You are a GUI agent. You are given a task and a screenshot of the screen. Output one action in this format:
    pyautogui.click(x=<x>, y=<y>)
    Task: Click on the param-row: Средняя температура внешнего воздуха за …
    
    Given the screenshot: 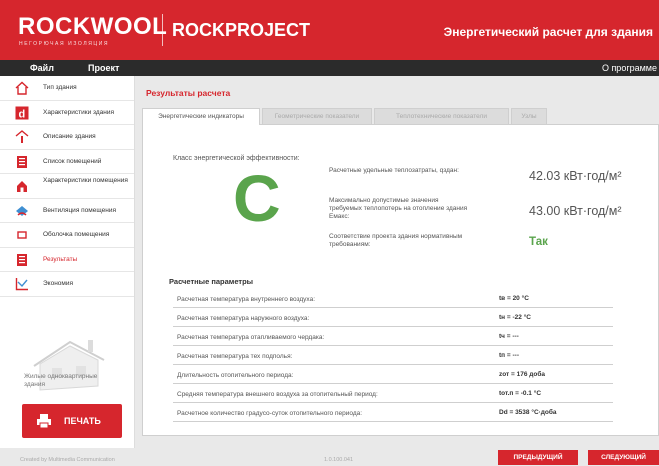 What is the action you would take?
    pyautogui.click(x=393, y=393)
    